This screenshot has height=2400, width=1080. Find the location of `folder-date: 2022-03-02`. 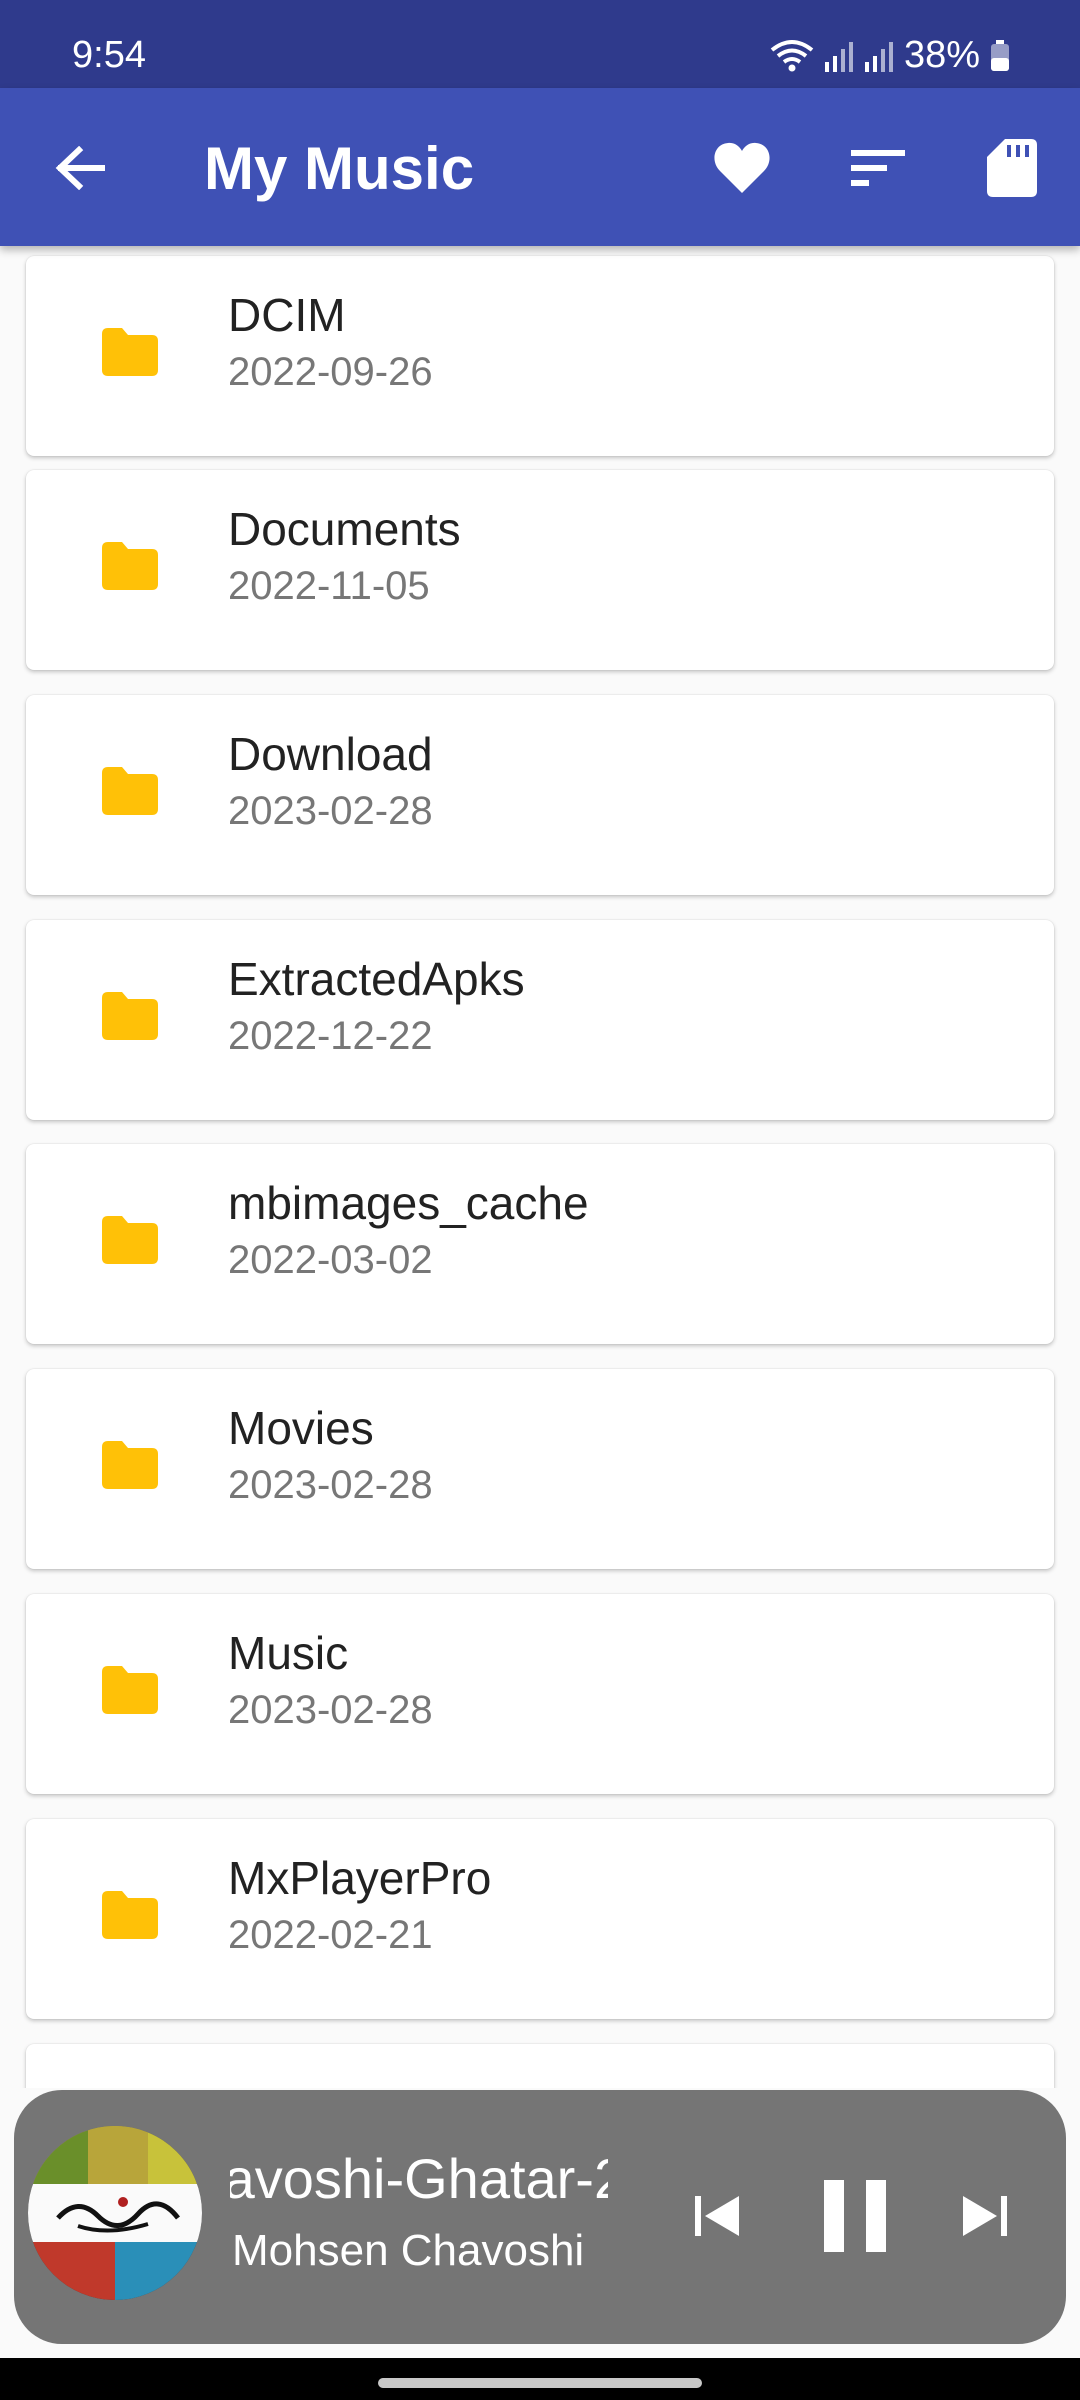

folder-date: 2022-03-02 is located at coordinates (330, 1260).